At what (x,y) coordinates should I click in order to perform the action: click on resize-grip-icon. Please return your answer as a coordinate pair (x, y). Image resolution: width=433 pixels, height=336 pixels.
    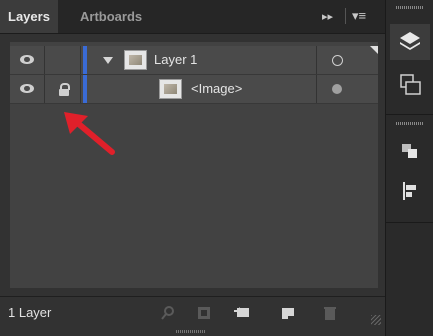
    Looking at the image, I should click on (376, 320).